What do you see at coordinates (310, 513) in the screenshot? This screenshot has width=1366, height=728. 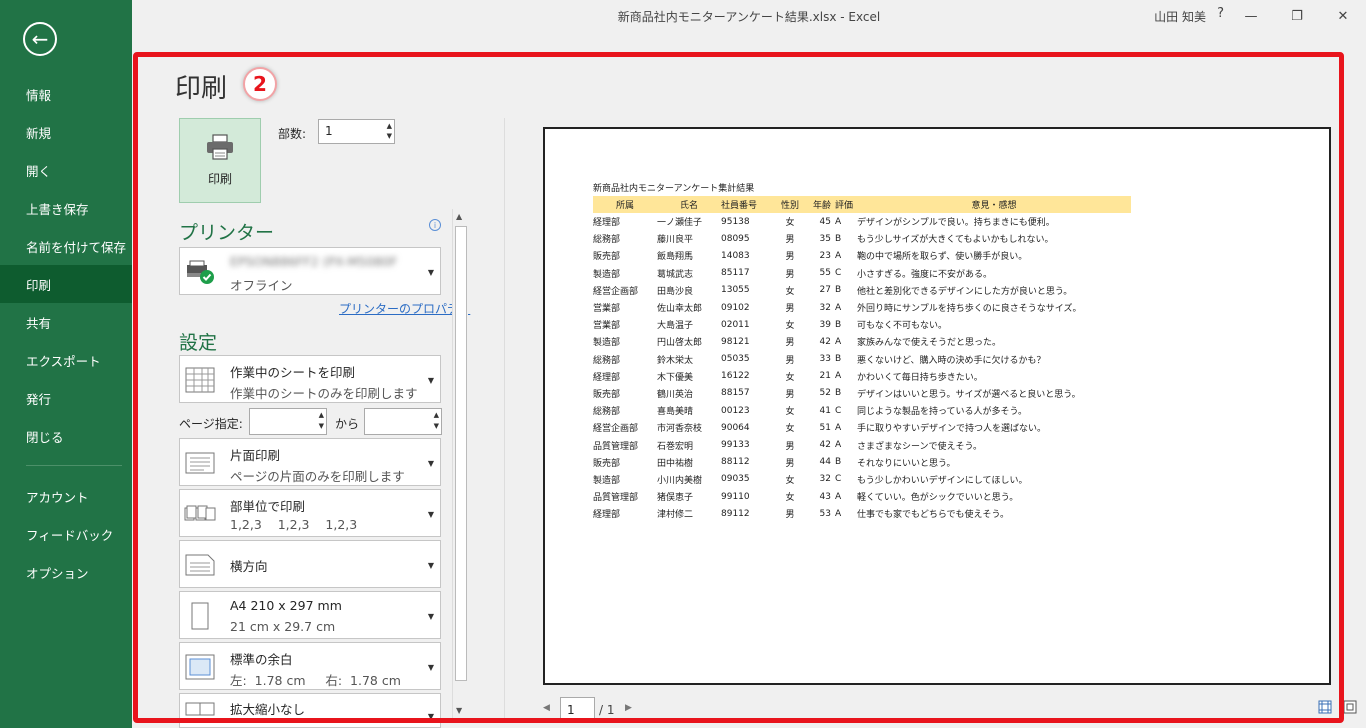 I see `collate-dropdown: 部単位で印刷 1,2,3 1,2,3 1,2,3 ▼` at bounding box center [310, 513].